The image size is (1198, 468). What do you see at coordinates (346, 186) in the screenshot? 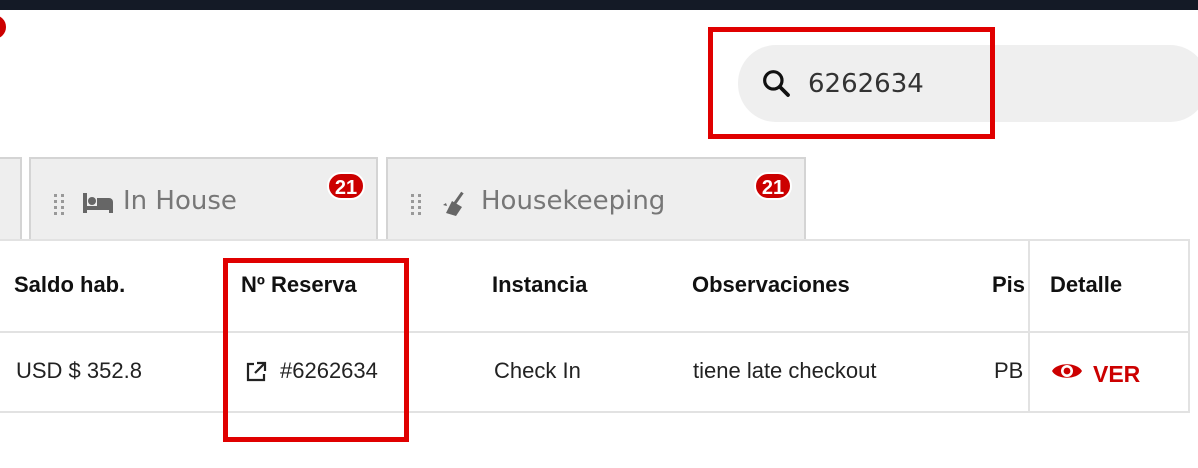
I see `tab-in-house-badge: 21` at bounding box center [346, 186].